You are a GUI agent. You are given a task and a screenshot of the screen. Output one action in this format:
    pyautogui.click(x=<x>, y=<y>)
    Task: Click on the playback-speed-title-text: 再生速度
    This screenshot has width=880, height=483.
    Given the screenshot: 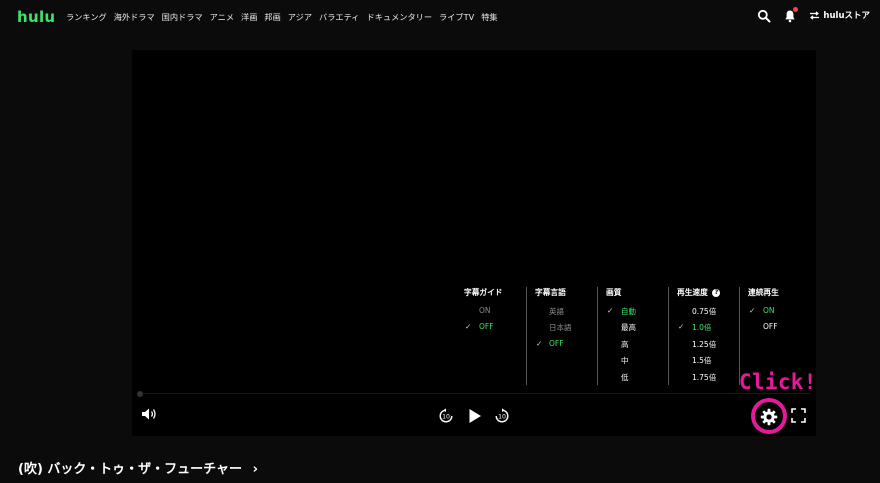 What is the action you would take?
    pyautogui.click(x=692, y=292)
    